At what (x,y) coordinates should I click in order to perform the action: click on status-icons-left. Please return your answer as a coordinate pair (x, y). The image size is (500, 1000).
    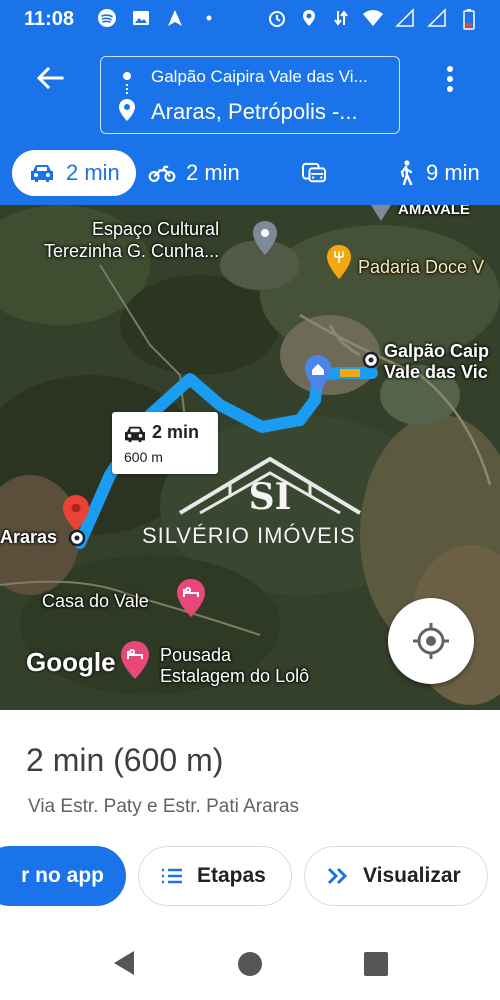
    Looking at the image, I should click on (158, 19).